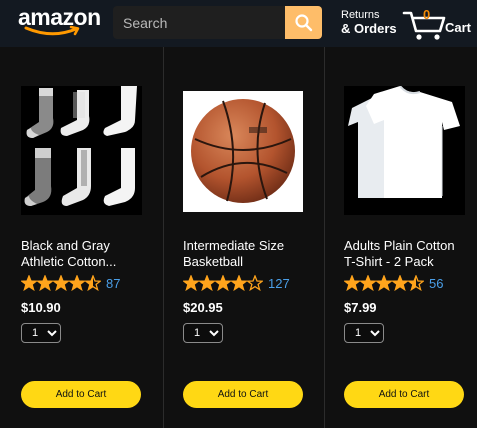  What do you see at coordinates (234, 245) in the screenshot?
I see `product-title-line1: Intermediate Size` at bounding box center [234, 245].